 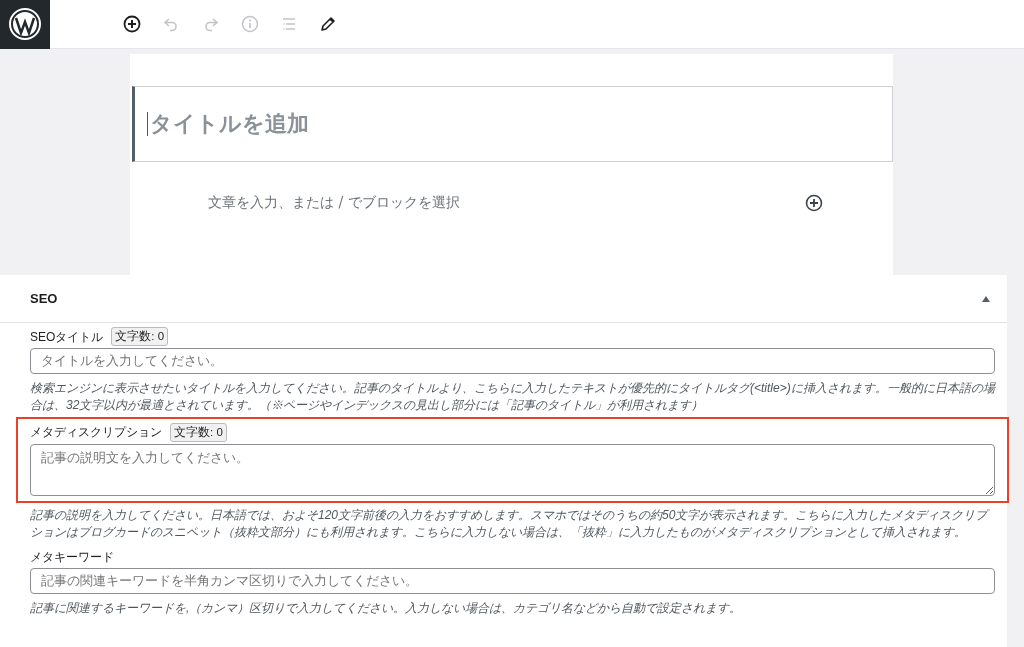 What do you see at coordinates (512, 470) in the screenshot?
I see `textarea-field: 記事の説明文を入力してください。` at bounding box center [512, 470].